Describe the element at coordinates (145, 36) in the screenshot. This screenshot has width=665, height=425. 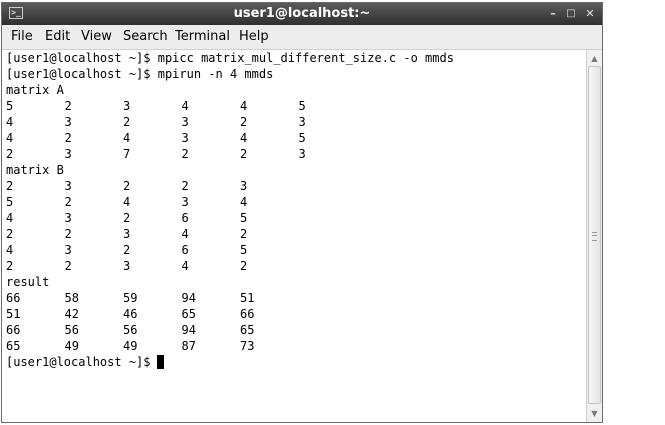
I see `menu-search: Search` at that location.